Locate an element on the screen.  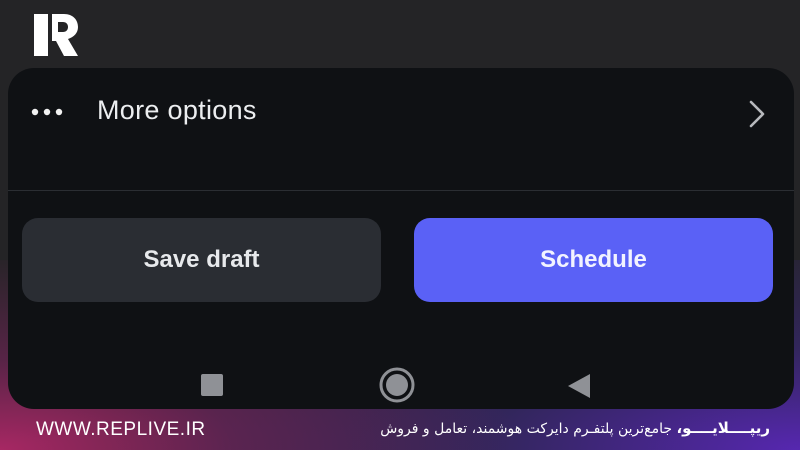
save-draft-button: Save draft is located at coordinates (201, 260).